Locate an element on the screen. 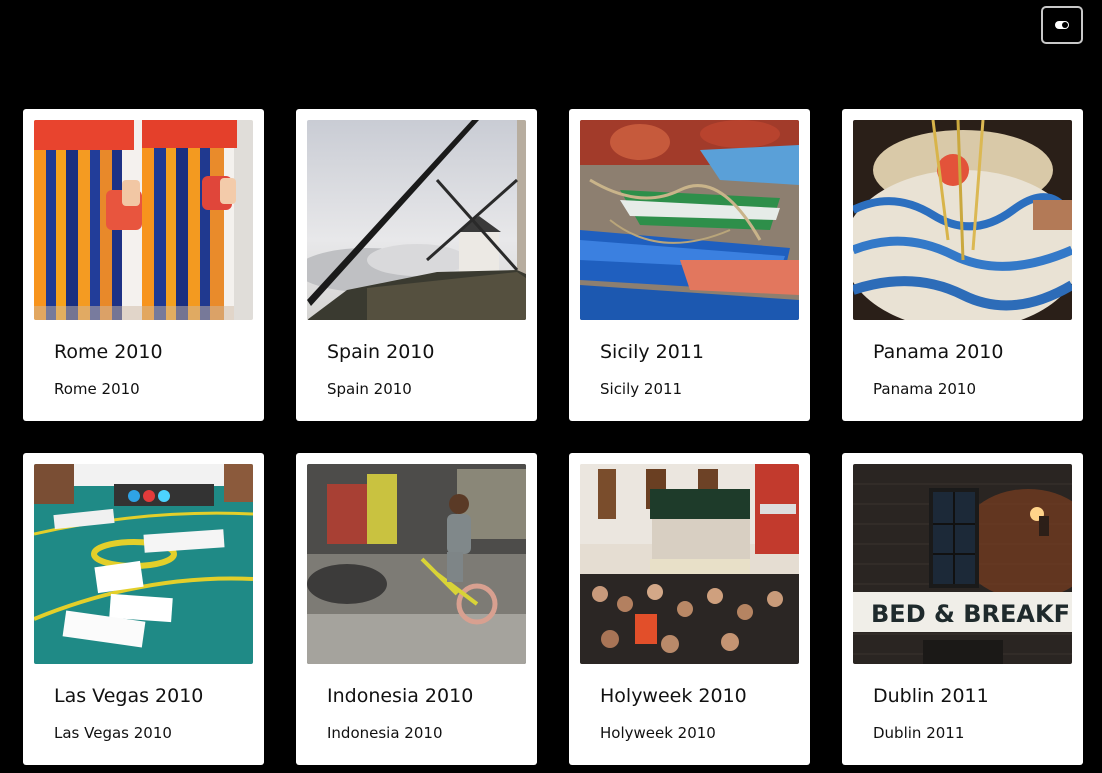  bed-and-breakfast-wall-image: BED & BREAKF is located at coordinates (962, 564).